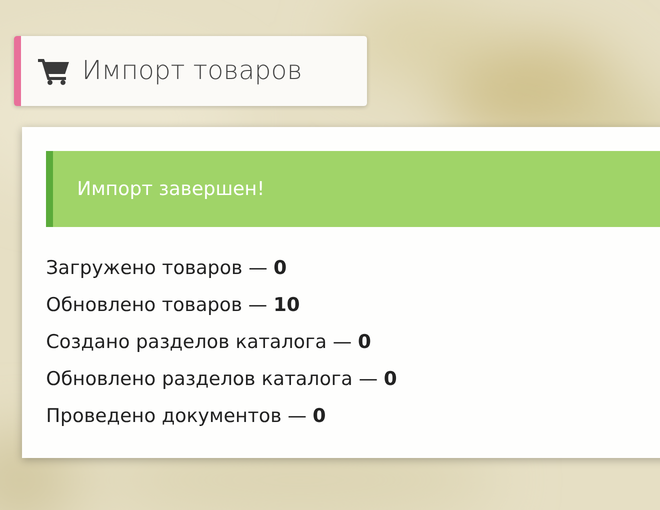  I want to click on result-line: Обновлено разделов каталога — 0, so click(222, 379).